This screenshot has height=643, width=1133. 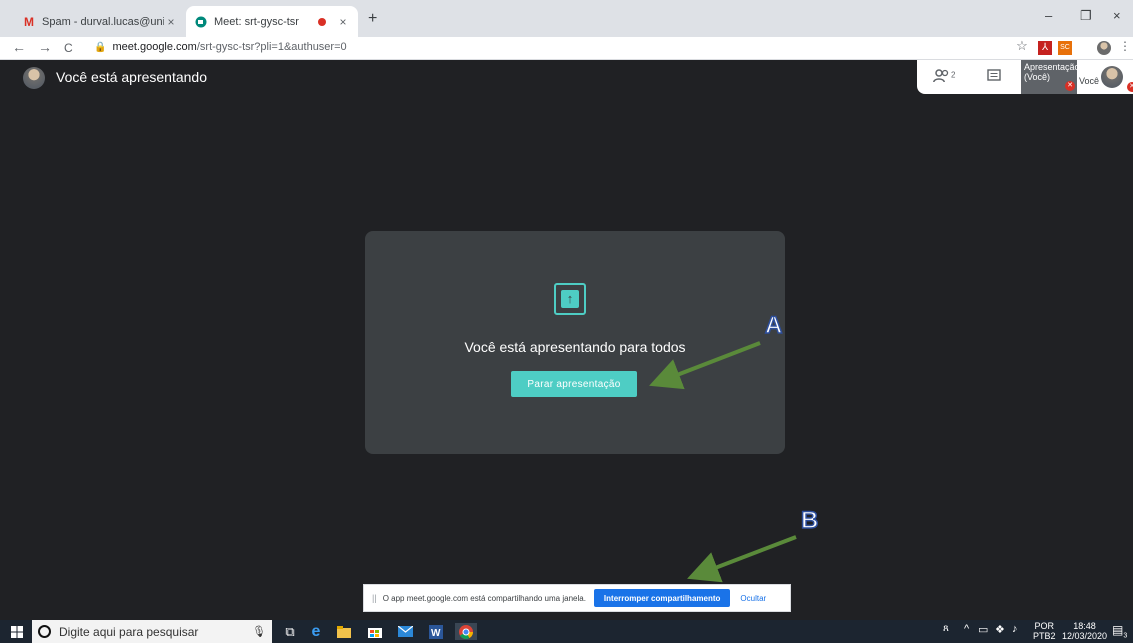 I want to click on pdf-extension-icon: ⅄, so click(x=1045, y=48).